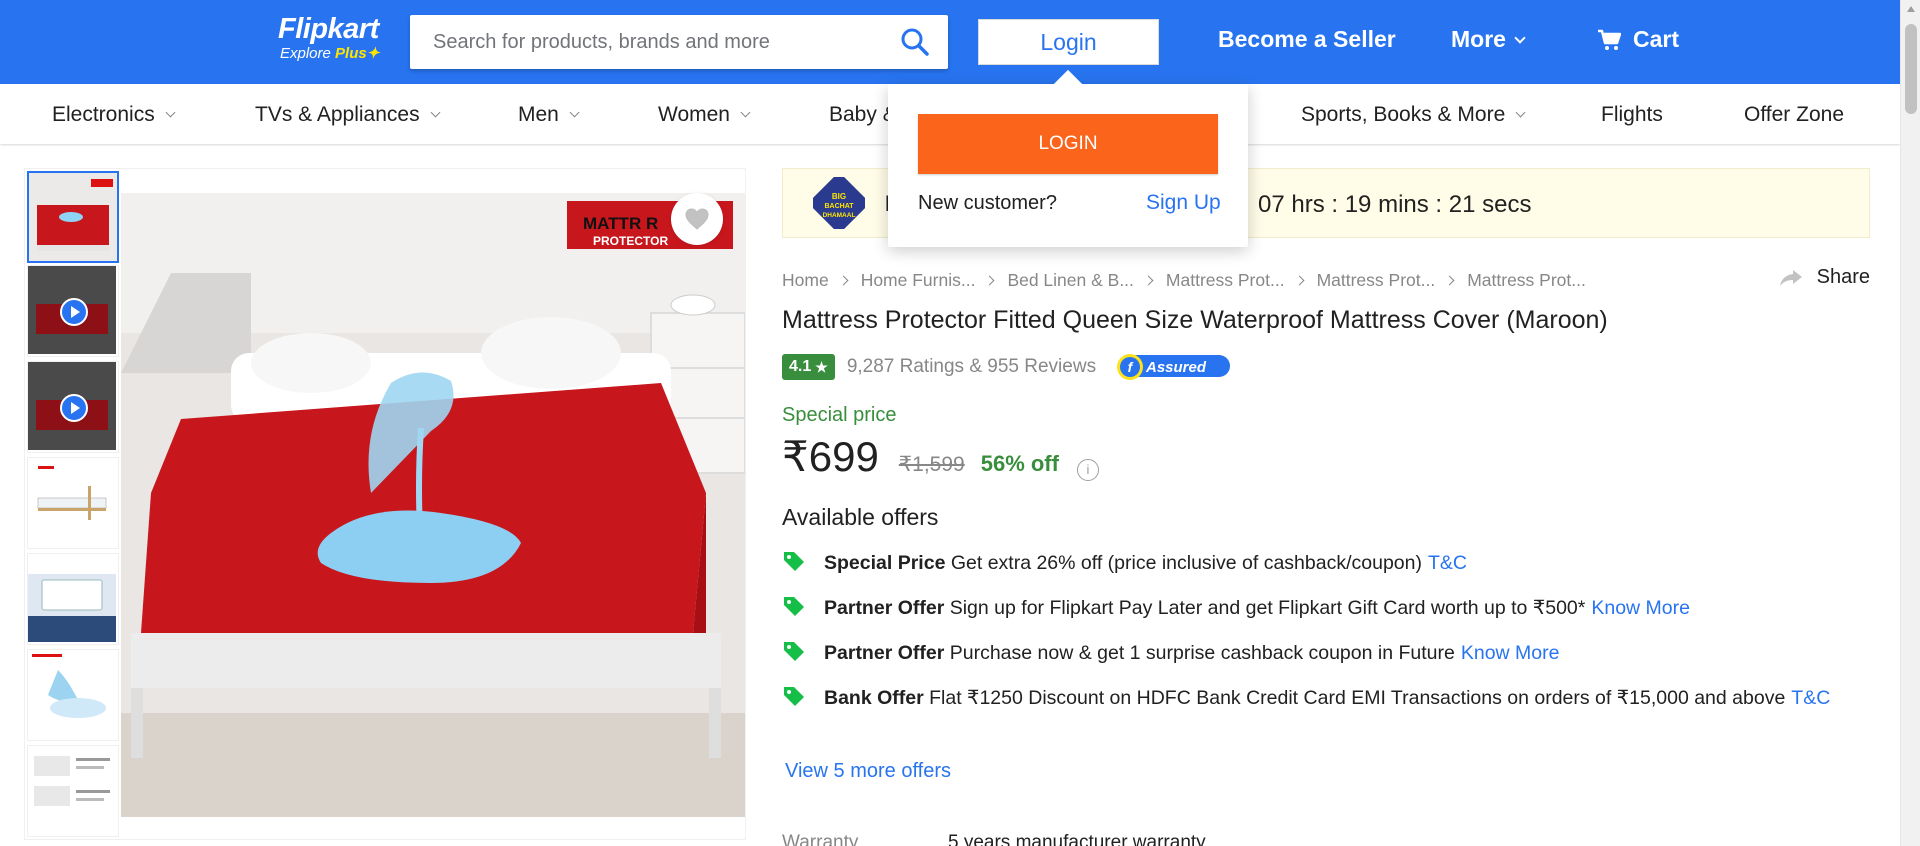 This screenshot has width=1920, height=846. I want to click on star-icon: ★, so click(821, 366).